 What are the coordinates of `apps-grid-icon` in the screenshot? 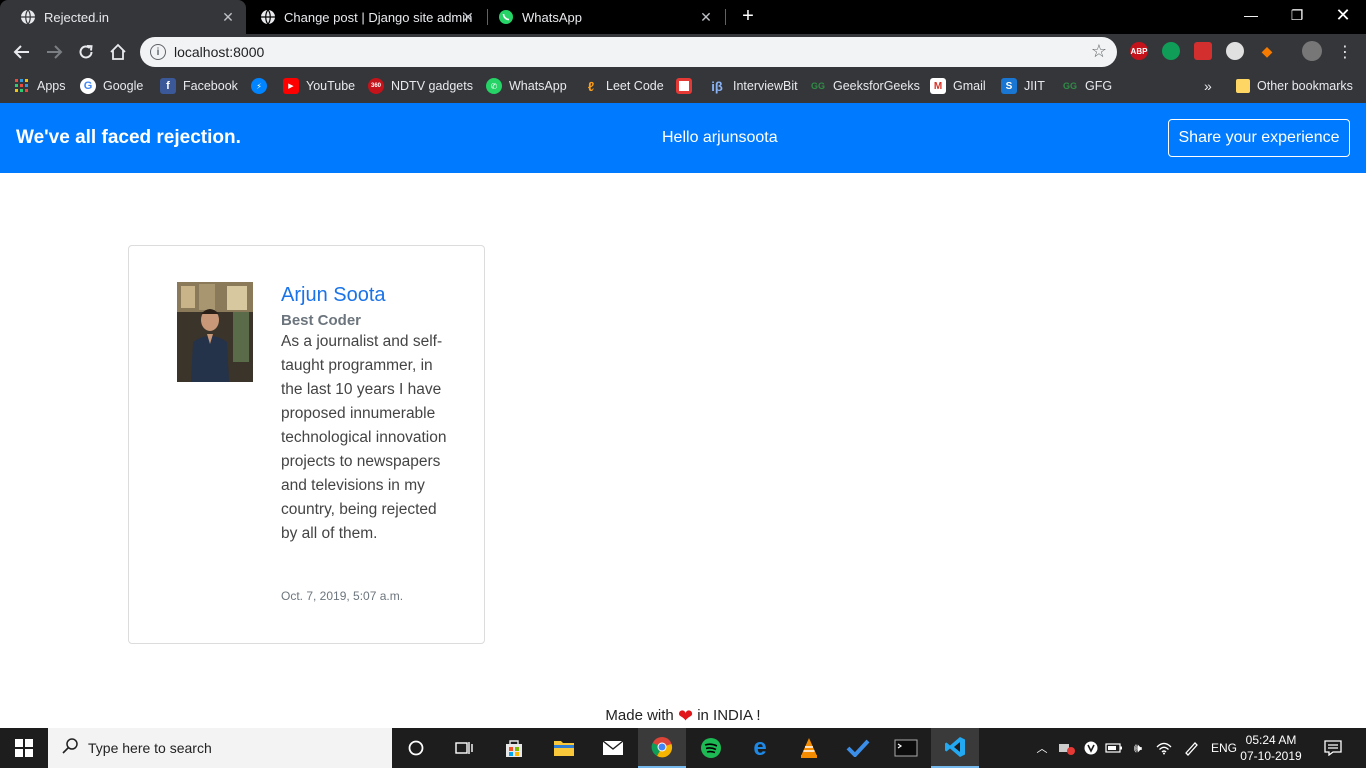 It's located at (22, 86).